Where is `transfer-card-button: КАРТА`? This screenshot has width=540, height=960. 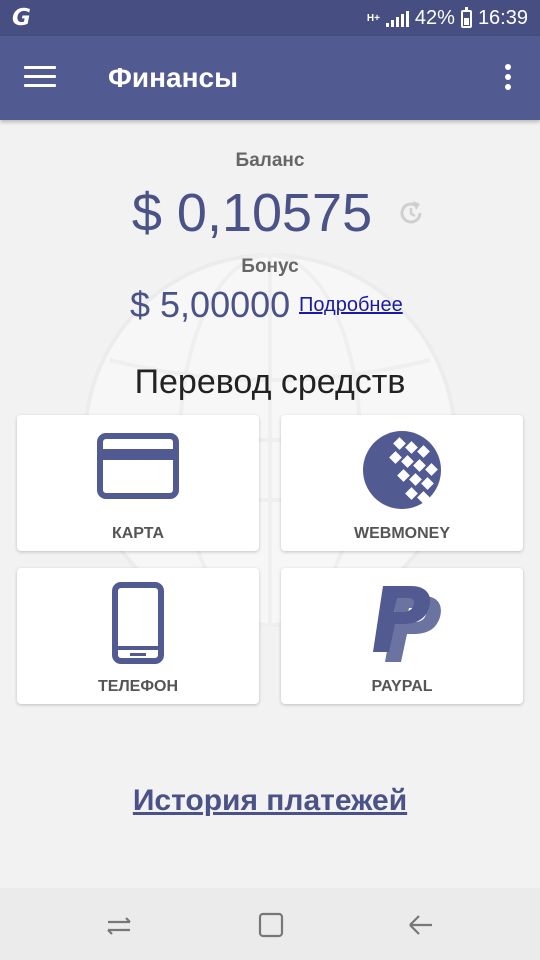 transfer-card-button: КАРТА is located at coordinates (138, 483).